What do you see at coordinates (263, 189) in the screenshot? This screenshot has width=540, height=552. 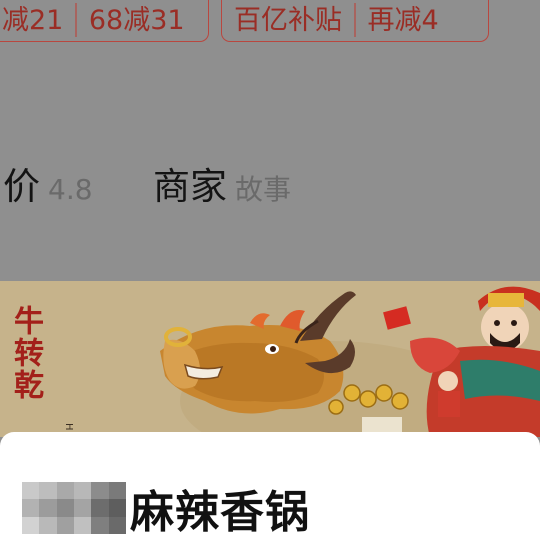 I see `merchant-story-value: 故事` at bounding box center [263, 189].